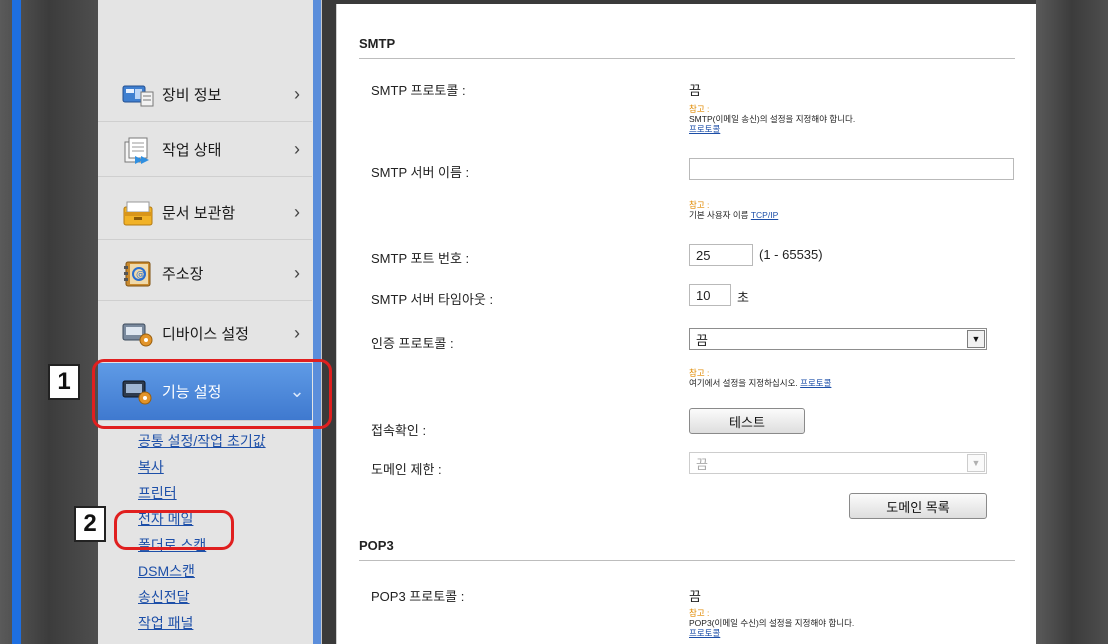 This screenshot has height=644, width=1108. What do you see at coordinates (704, 633) in the screenshot?
I see `pop3-note-link: 프로토콜` at bounding box center [704, 633].